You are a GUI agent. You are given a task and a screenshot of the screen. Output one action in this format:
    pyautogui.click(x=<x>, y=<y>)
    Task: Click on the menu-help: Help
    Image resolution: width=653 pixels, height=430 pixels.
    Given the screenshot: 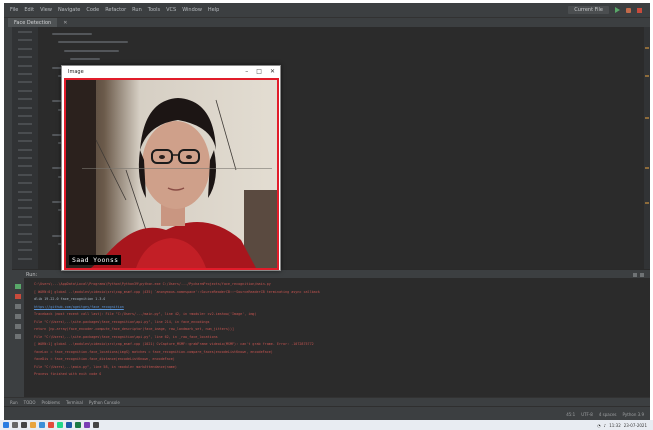 What is the action you would take?
    pyautogui.click(x=213, y=10)
    